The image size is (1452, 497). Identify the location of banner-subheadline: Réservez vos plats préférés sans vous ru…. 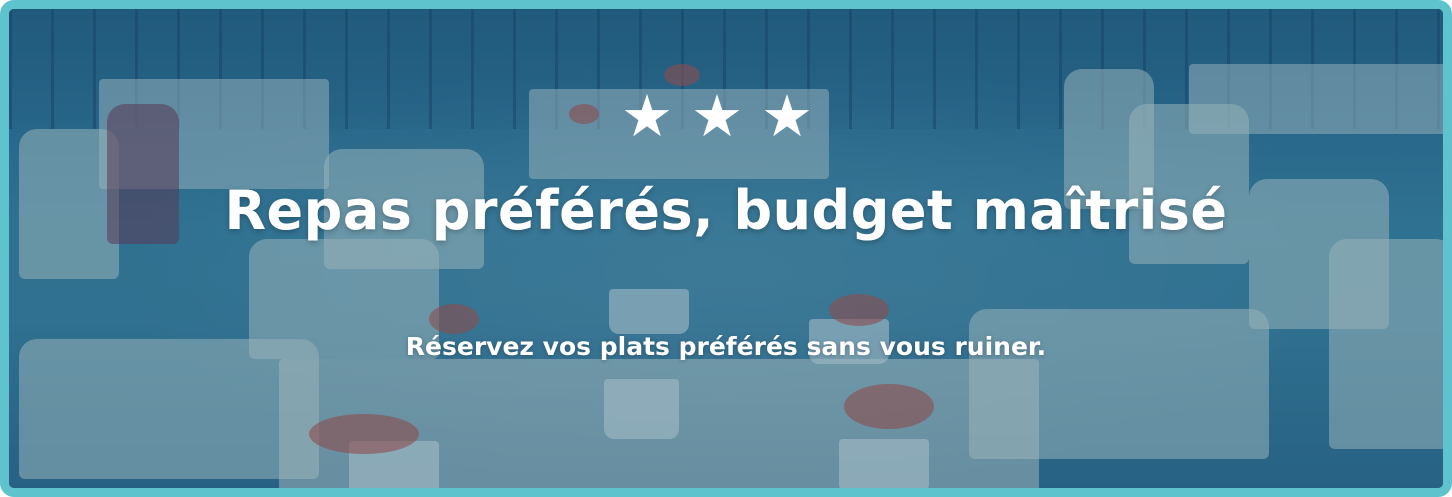
(726, 346).